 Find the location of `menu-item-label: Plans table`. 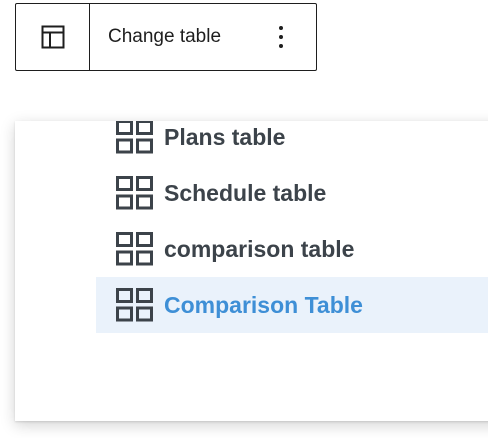

menu-item-label: Plans table is located at coordinates (225, 136).